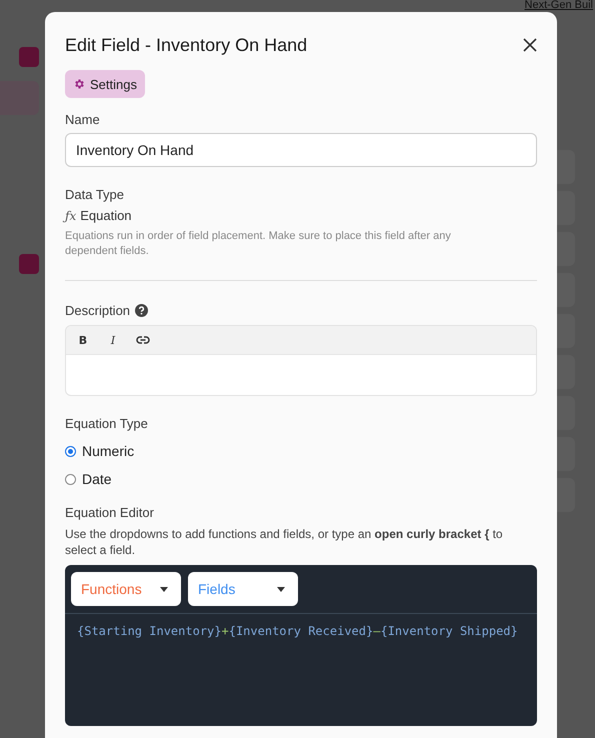 Image resolution: width=595 pixels, height=738 pixels. What do you see at coordinates (97, 310) in the screenshot?
I see `field-label: Description` at bounding box center [97, 310].